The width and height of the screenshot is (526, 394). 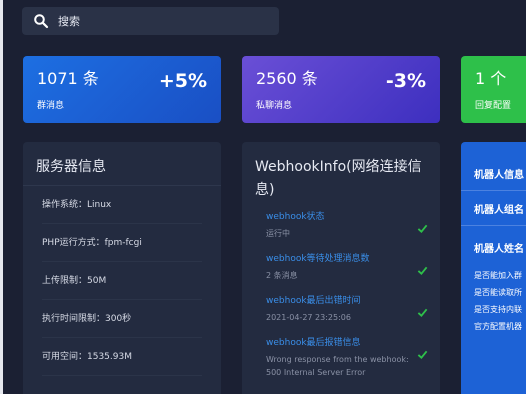 What do you see at coordinates (493, 89) in the screenshot?
I see `stat-card-reply-config: 1 个 回复配置` at bounding box center [493, 89].